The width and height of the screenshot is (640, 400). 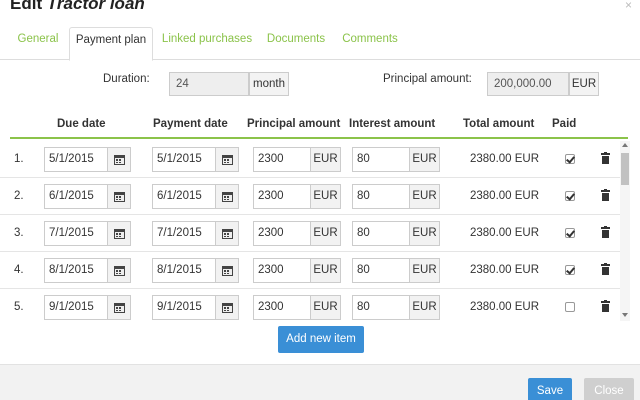 What do you see at coordinates (184, 307) in the screenshot?
I see `payment-date-input: 9/1/2015` at bounding box center [184, 307].